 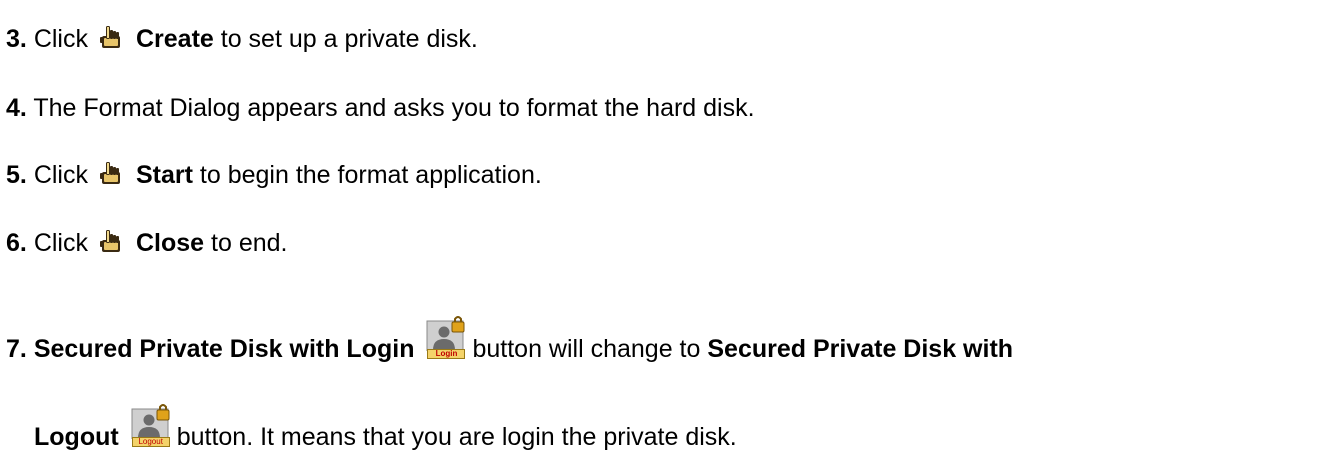 I want to click on step-number: 6., so click(x=16, y=243).